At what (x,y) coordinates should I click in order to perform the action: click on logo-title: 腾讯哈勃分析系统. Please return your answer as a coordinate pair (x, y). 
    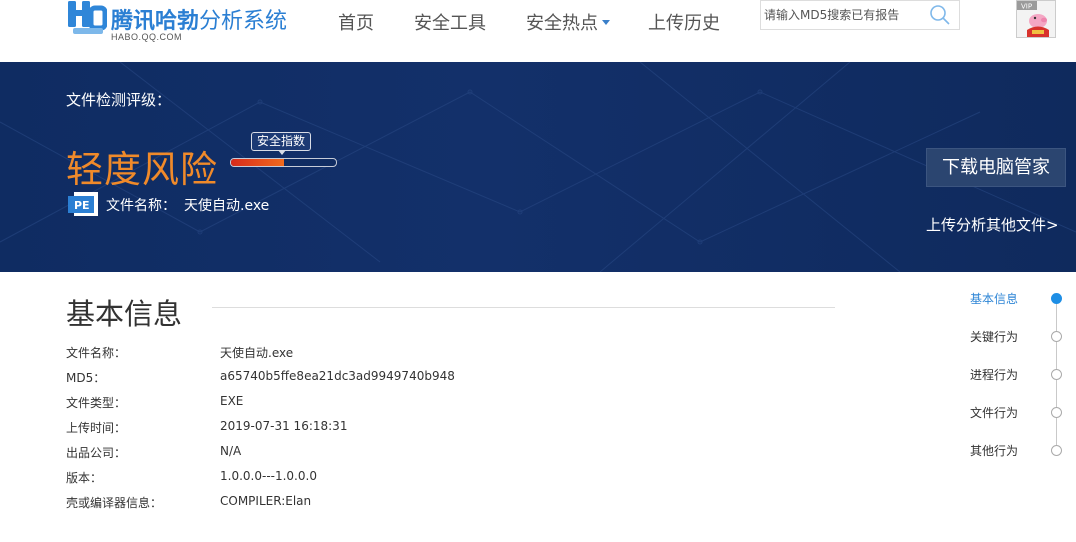
    Looking at the image, I should click on (199, 21).